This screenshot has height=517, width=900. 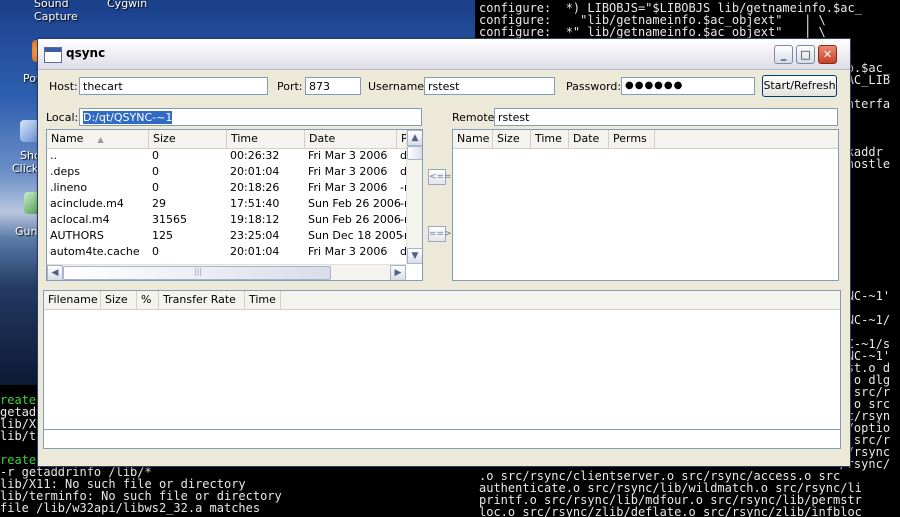 I want to click on minimize-button: _, so click(x=783, y=54).